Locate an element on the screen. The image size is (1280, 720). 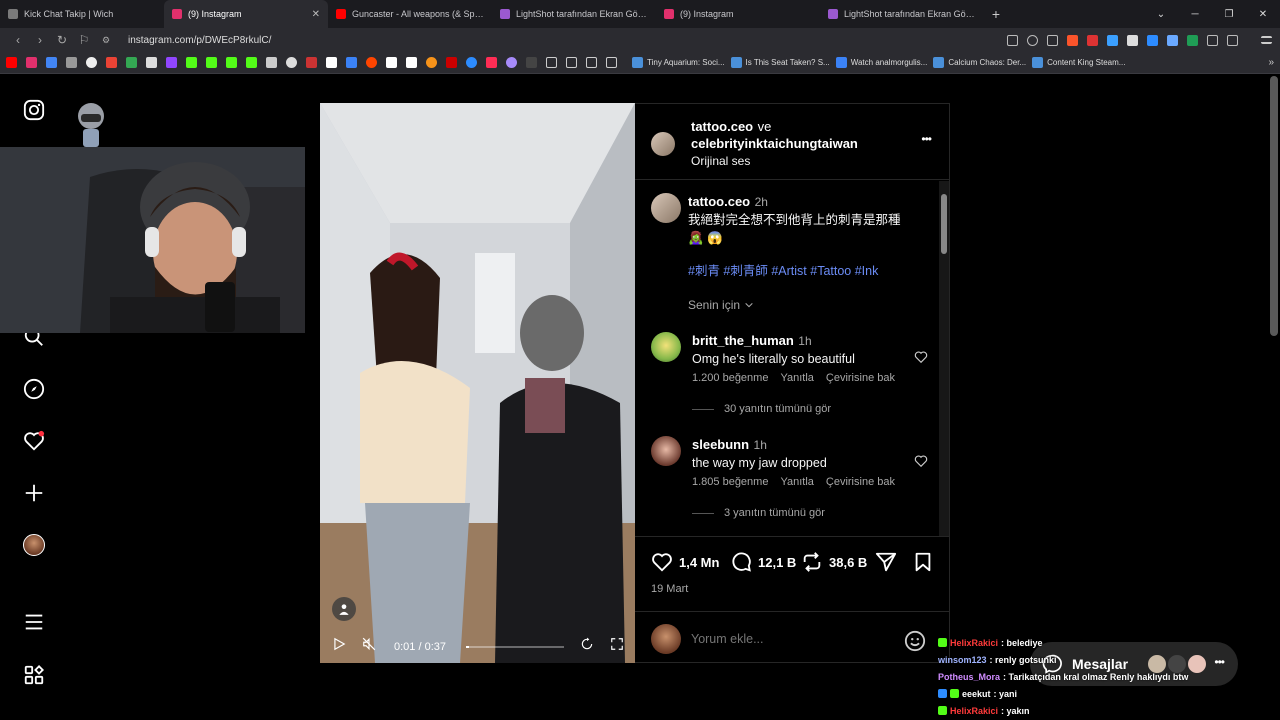
browser-tab: Kick Chat Takip | Wich is located at coordinates (82, 14).